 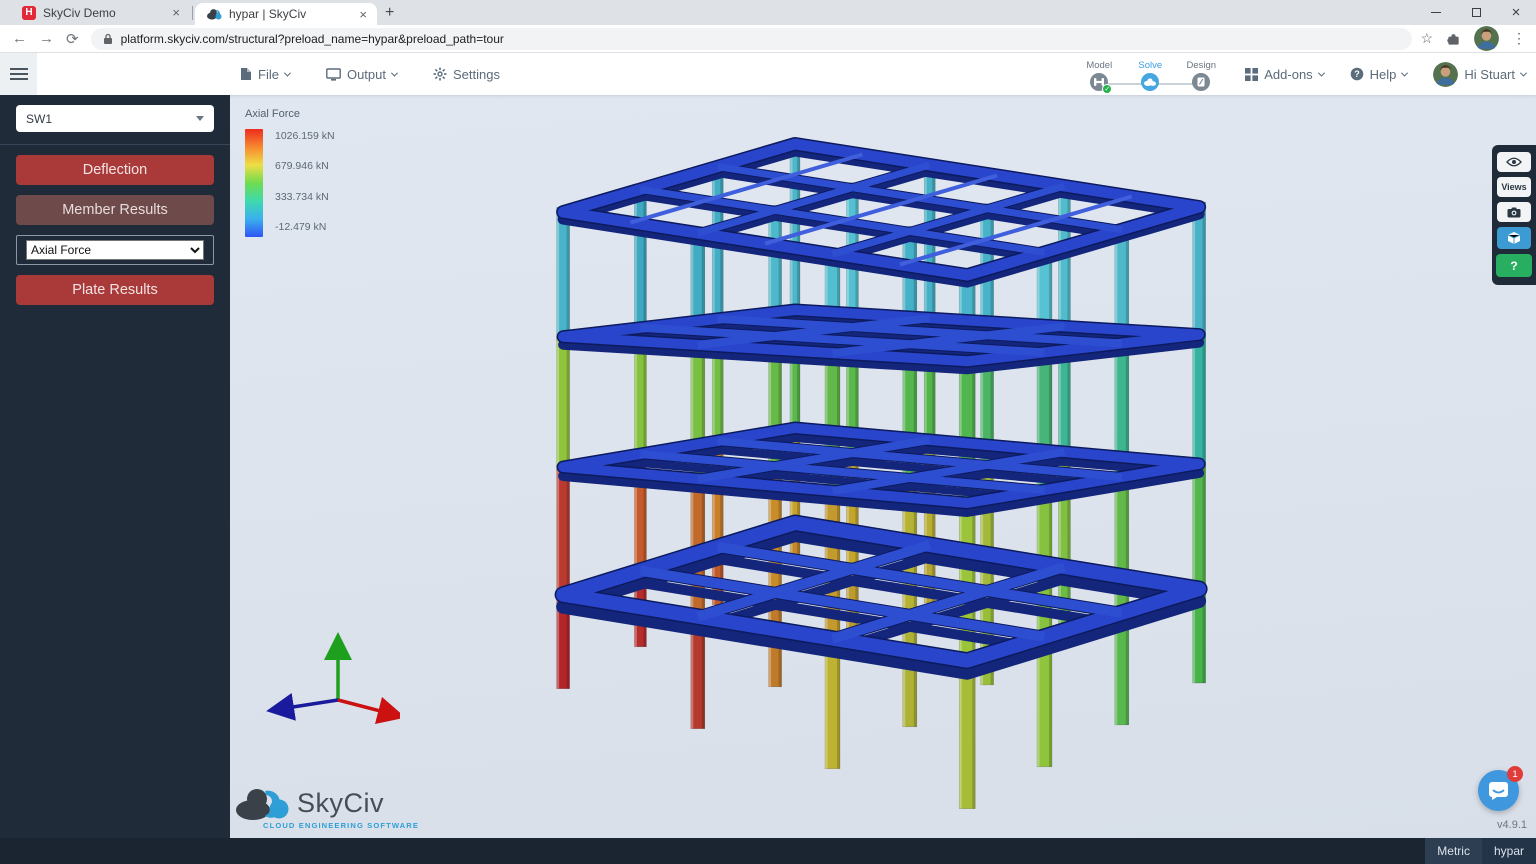 What do you see at coordinates (1498, 791) in the screenshot?
I see `chat-bubble-icon` at bounding box center [1498, 791].